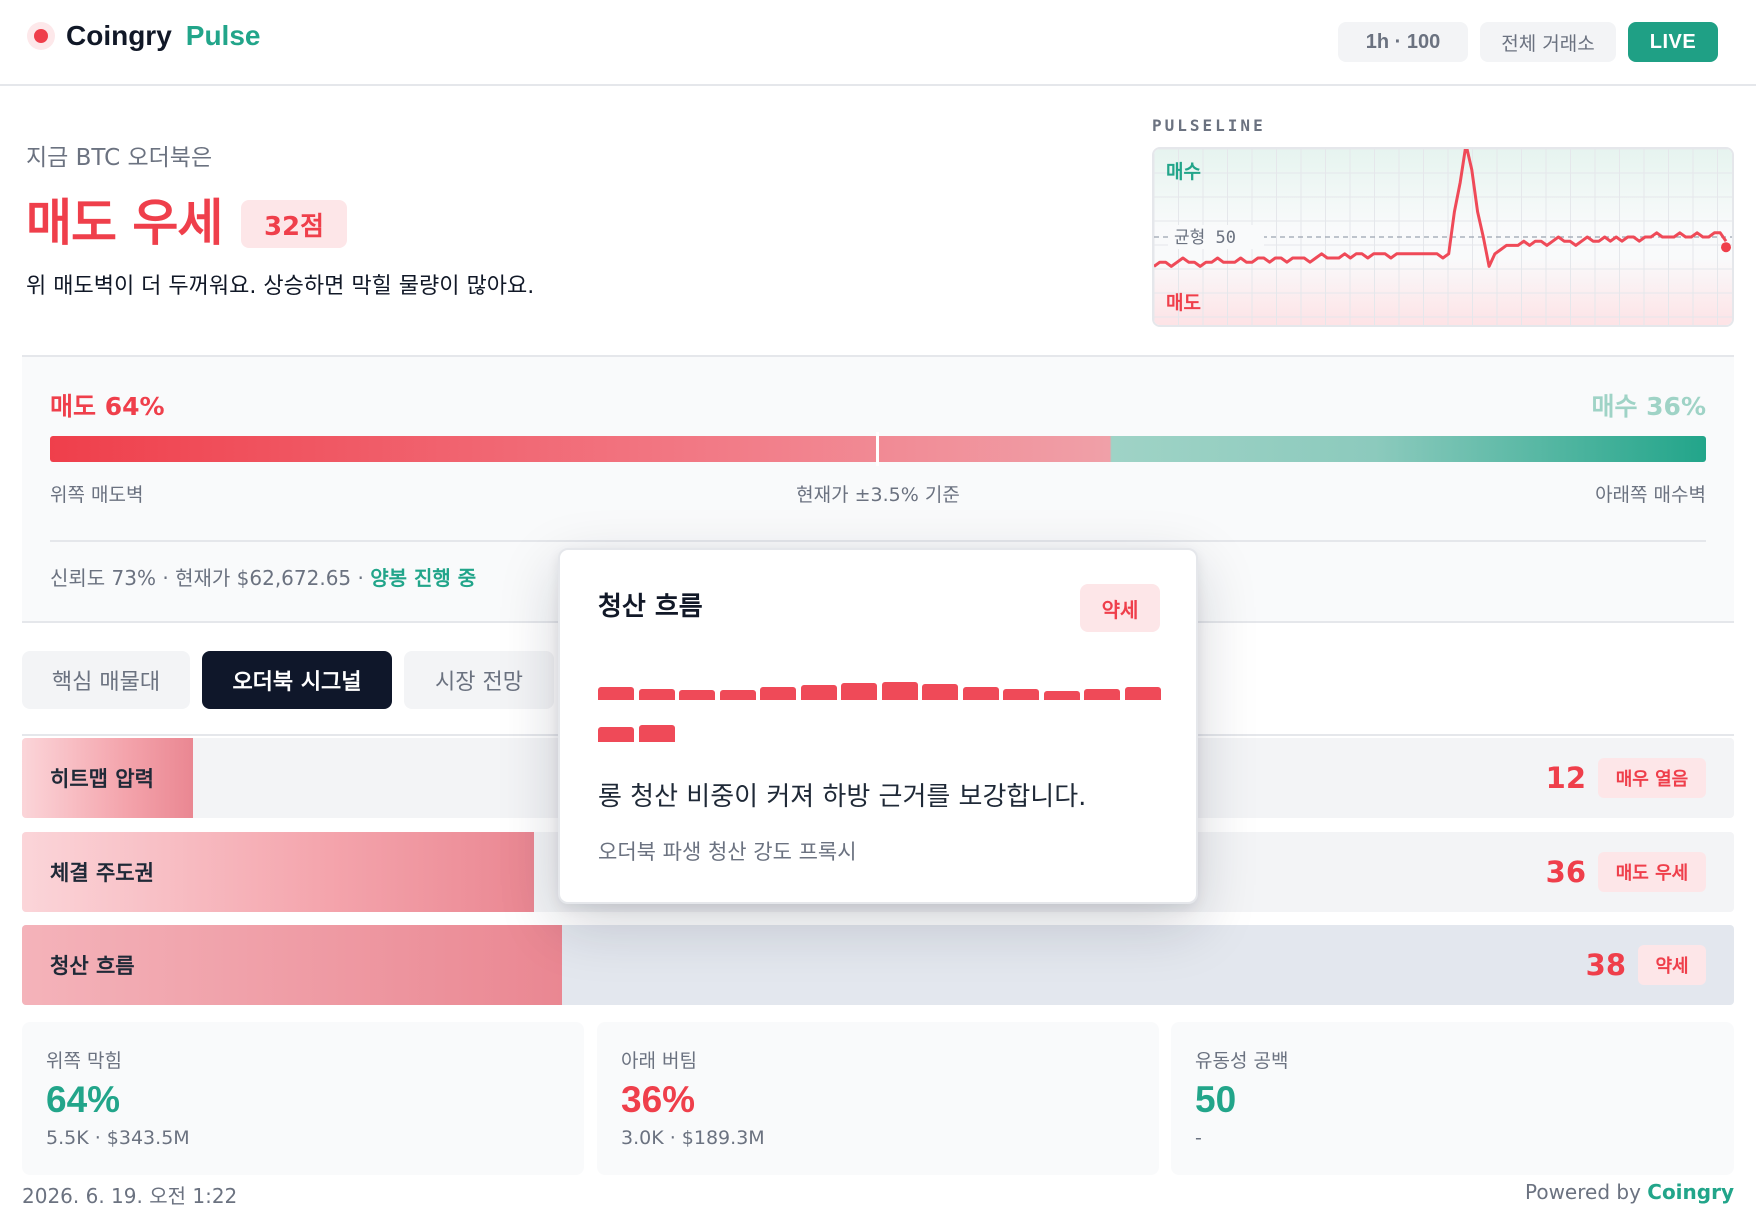  What do you see at coordinates (659, 1061) in the screenshot?
I see `card-label: 아래 버팀` at bounding box center [659, 1061].